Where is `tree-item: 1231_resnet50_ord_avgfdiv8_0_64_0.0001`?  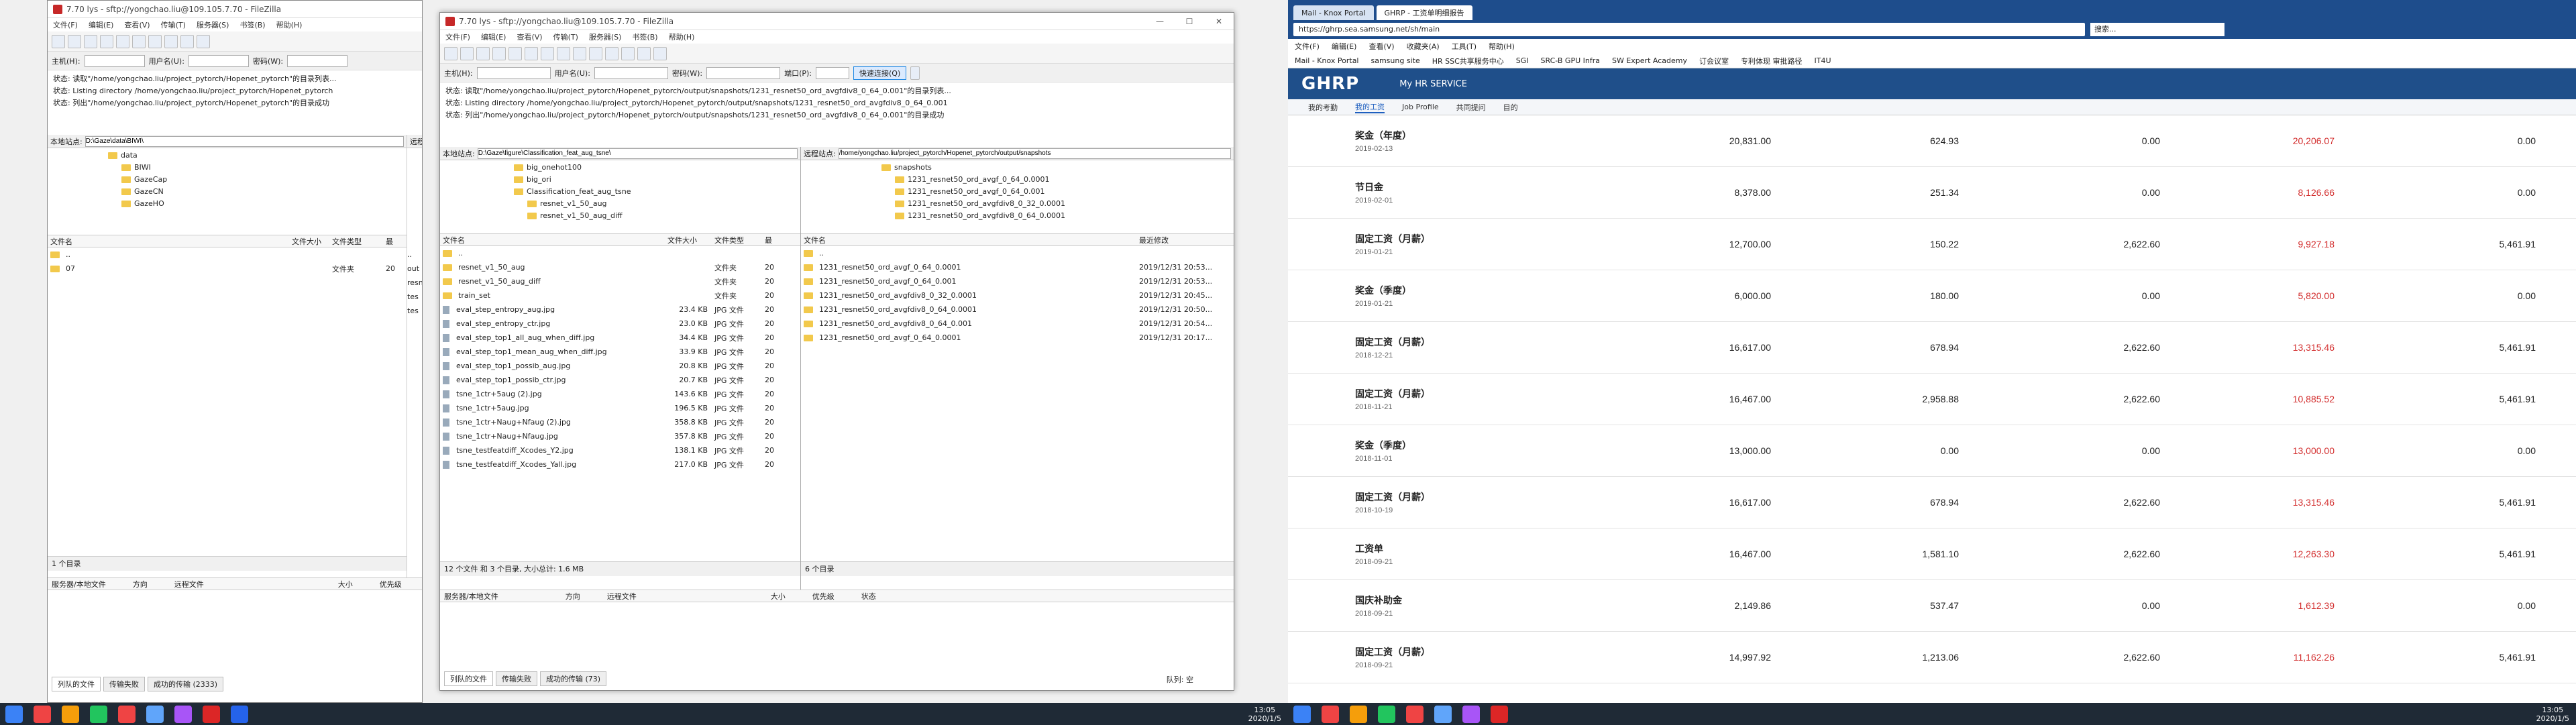 tree-item: 1231_resnet50_ord_avgfdiv8_0_64_0.0001 is located at coordinates (1056, 216).